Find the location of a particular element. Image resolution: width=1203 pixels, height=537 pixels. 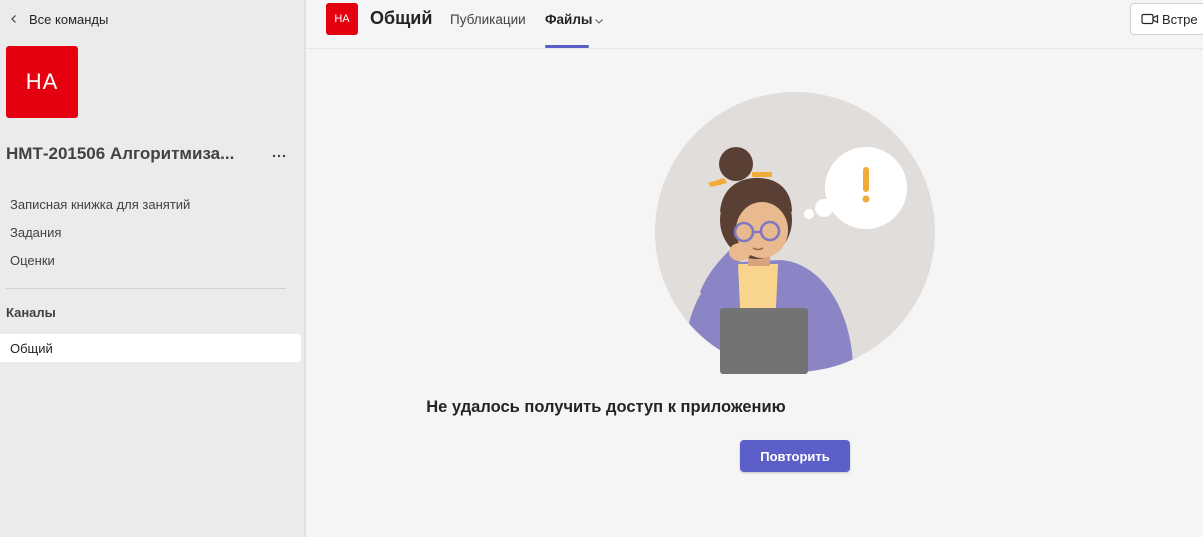

pane-divider is located at coordinates (305, 268).